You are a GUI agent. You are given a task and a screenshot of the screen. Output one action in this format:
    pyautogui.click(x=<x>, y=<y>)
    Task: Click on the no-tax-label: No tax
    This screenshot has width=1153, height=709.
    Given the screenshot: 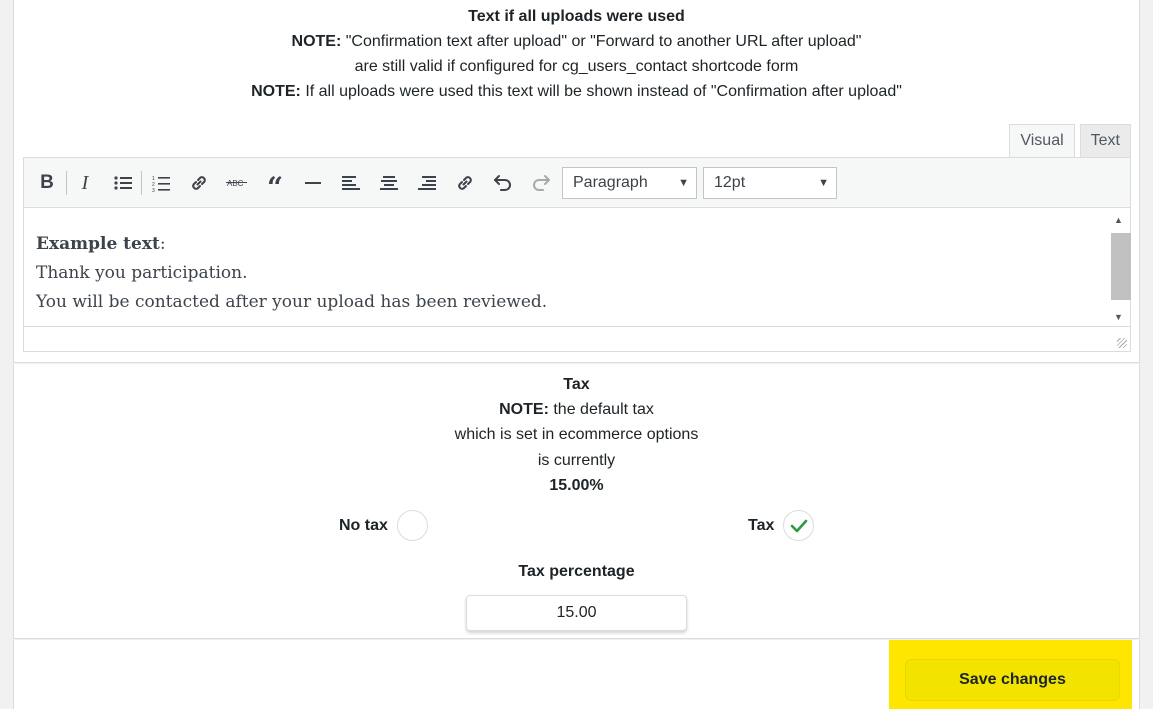 What is the action you would take?
    pyautogui.click(x=363, y=525)
    